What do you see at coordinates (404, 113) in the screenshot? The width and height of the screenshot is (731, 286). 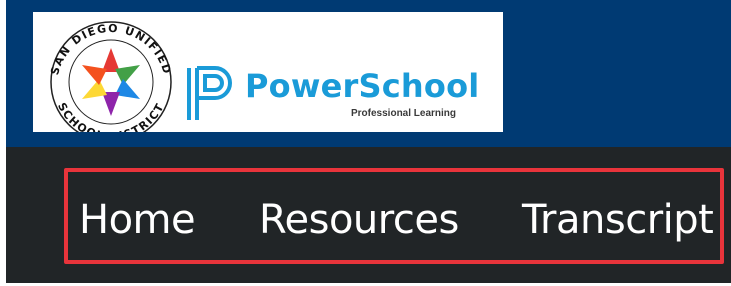 I see `brand-tagline: Professional Learning` at bounding box center [404, 113].